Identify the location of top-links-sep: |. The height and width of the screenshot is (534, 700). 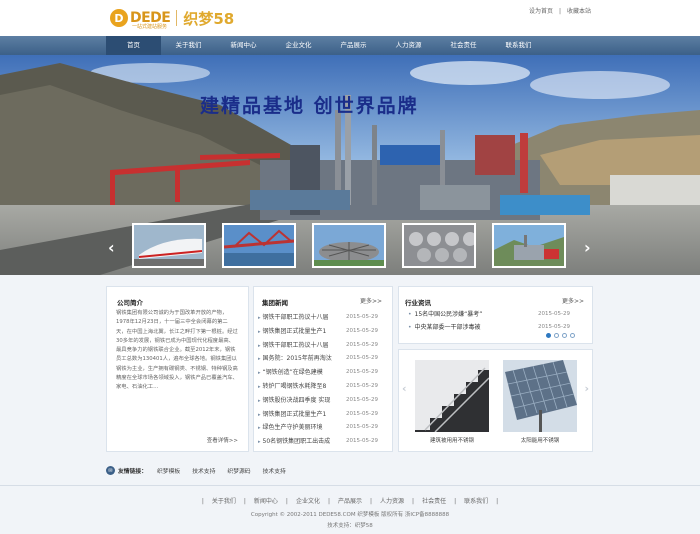
(559, 11).